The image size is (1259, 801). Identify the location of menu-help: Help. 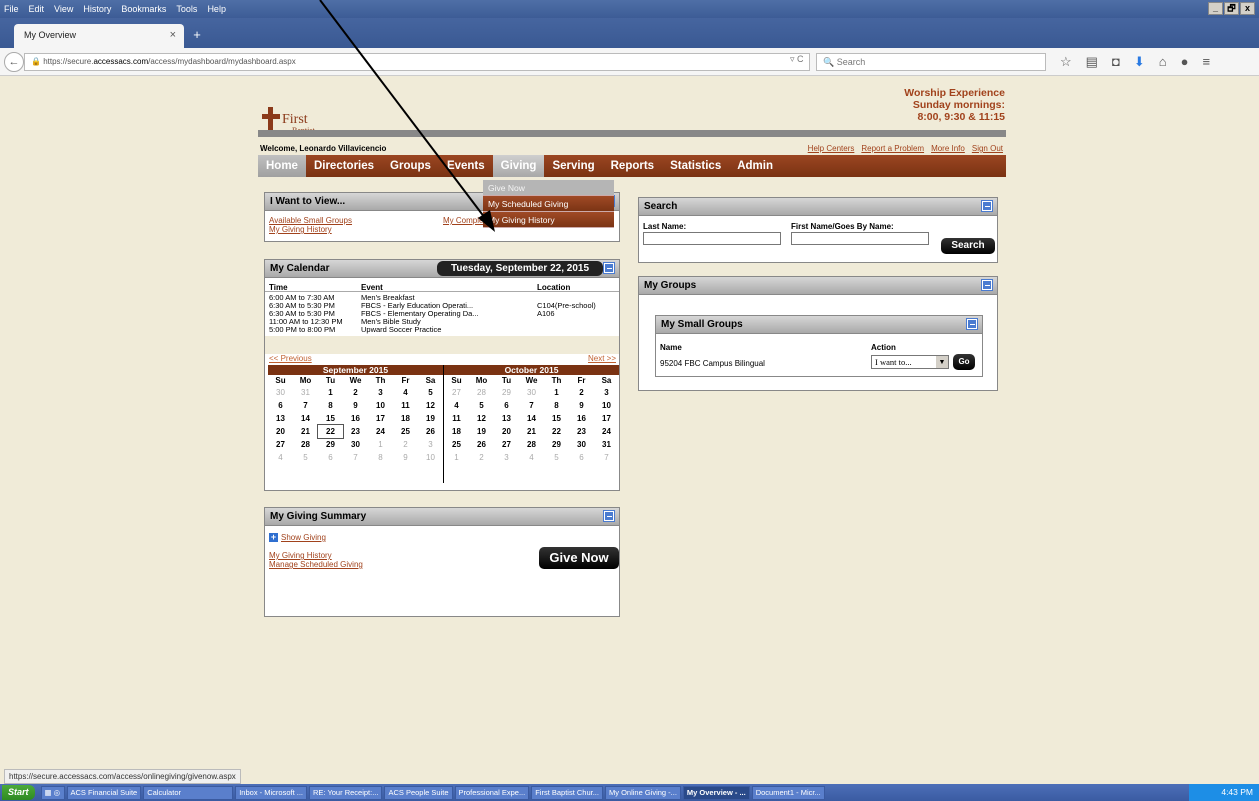
(216, 9).